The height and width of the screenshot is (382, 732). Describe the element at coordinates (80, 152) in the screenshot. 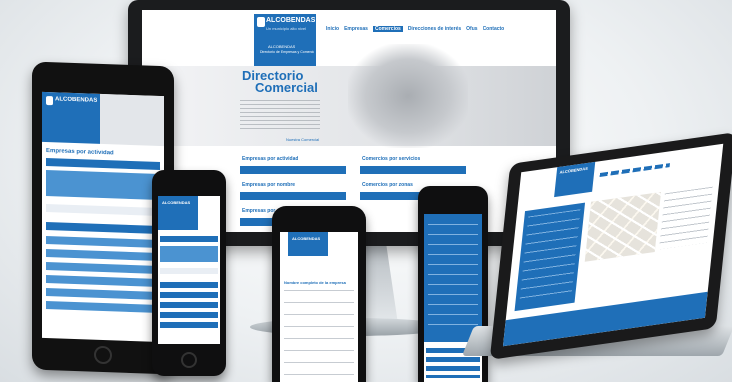

I see `tablet-activity-label: Empresas por actividad` at that location.